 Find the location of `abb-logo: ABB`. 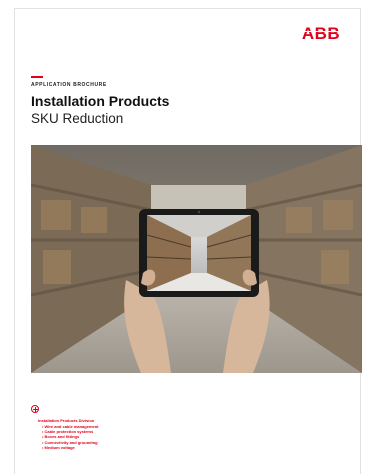

abb-logo: ABB is located at coordinates (321, 33).